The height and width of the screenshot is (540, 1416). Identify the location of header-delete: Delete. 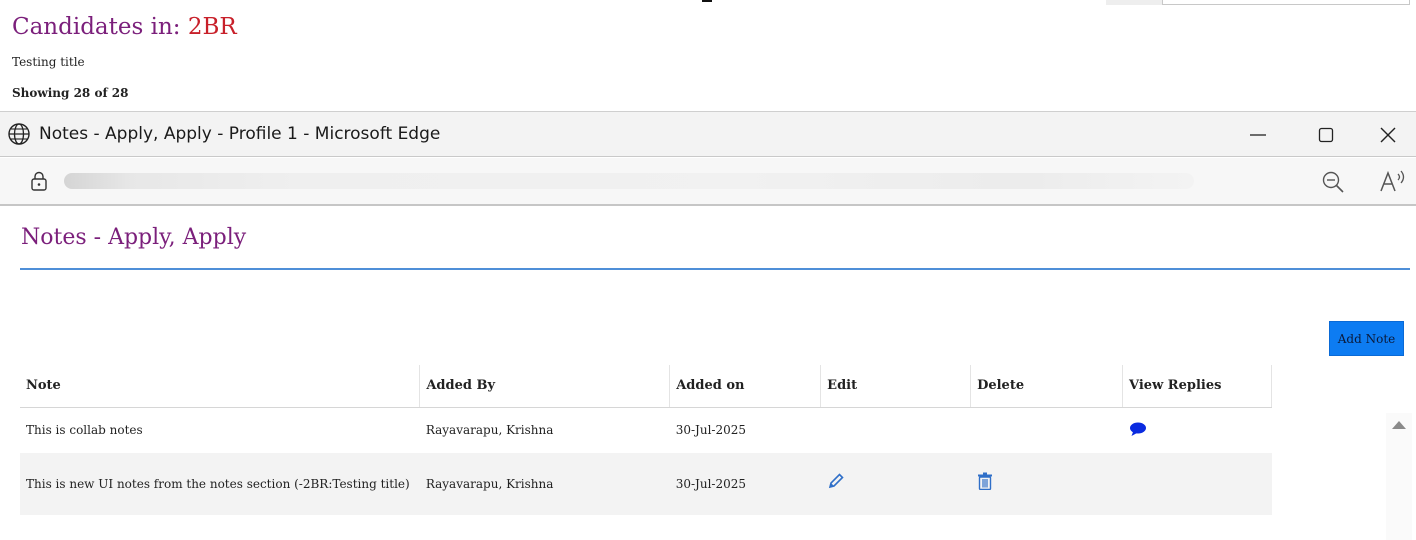
(1047, 386).